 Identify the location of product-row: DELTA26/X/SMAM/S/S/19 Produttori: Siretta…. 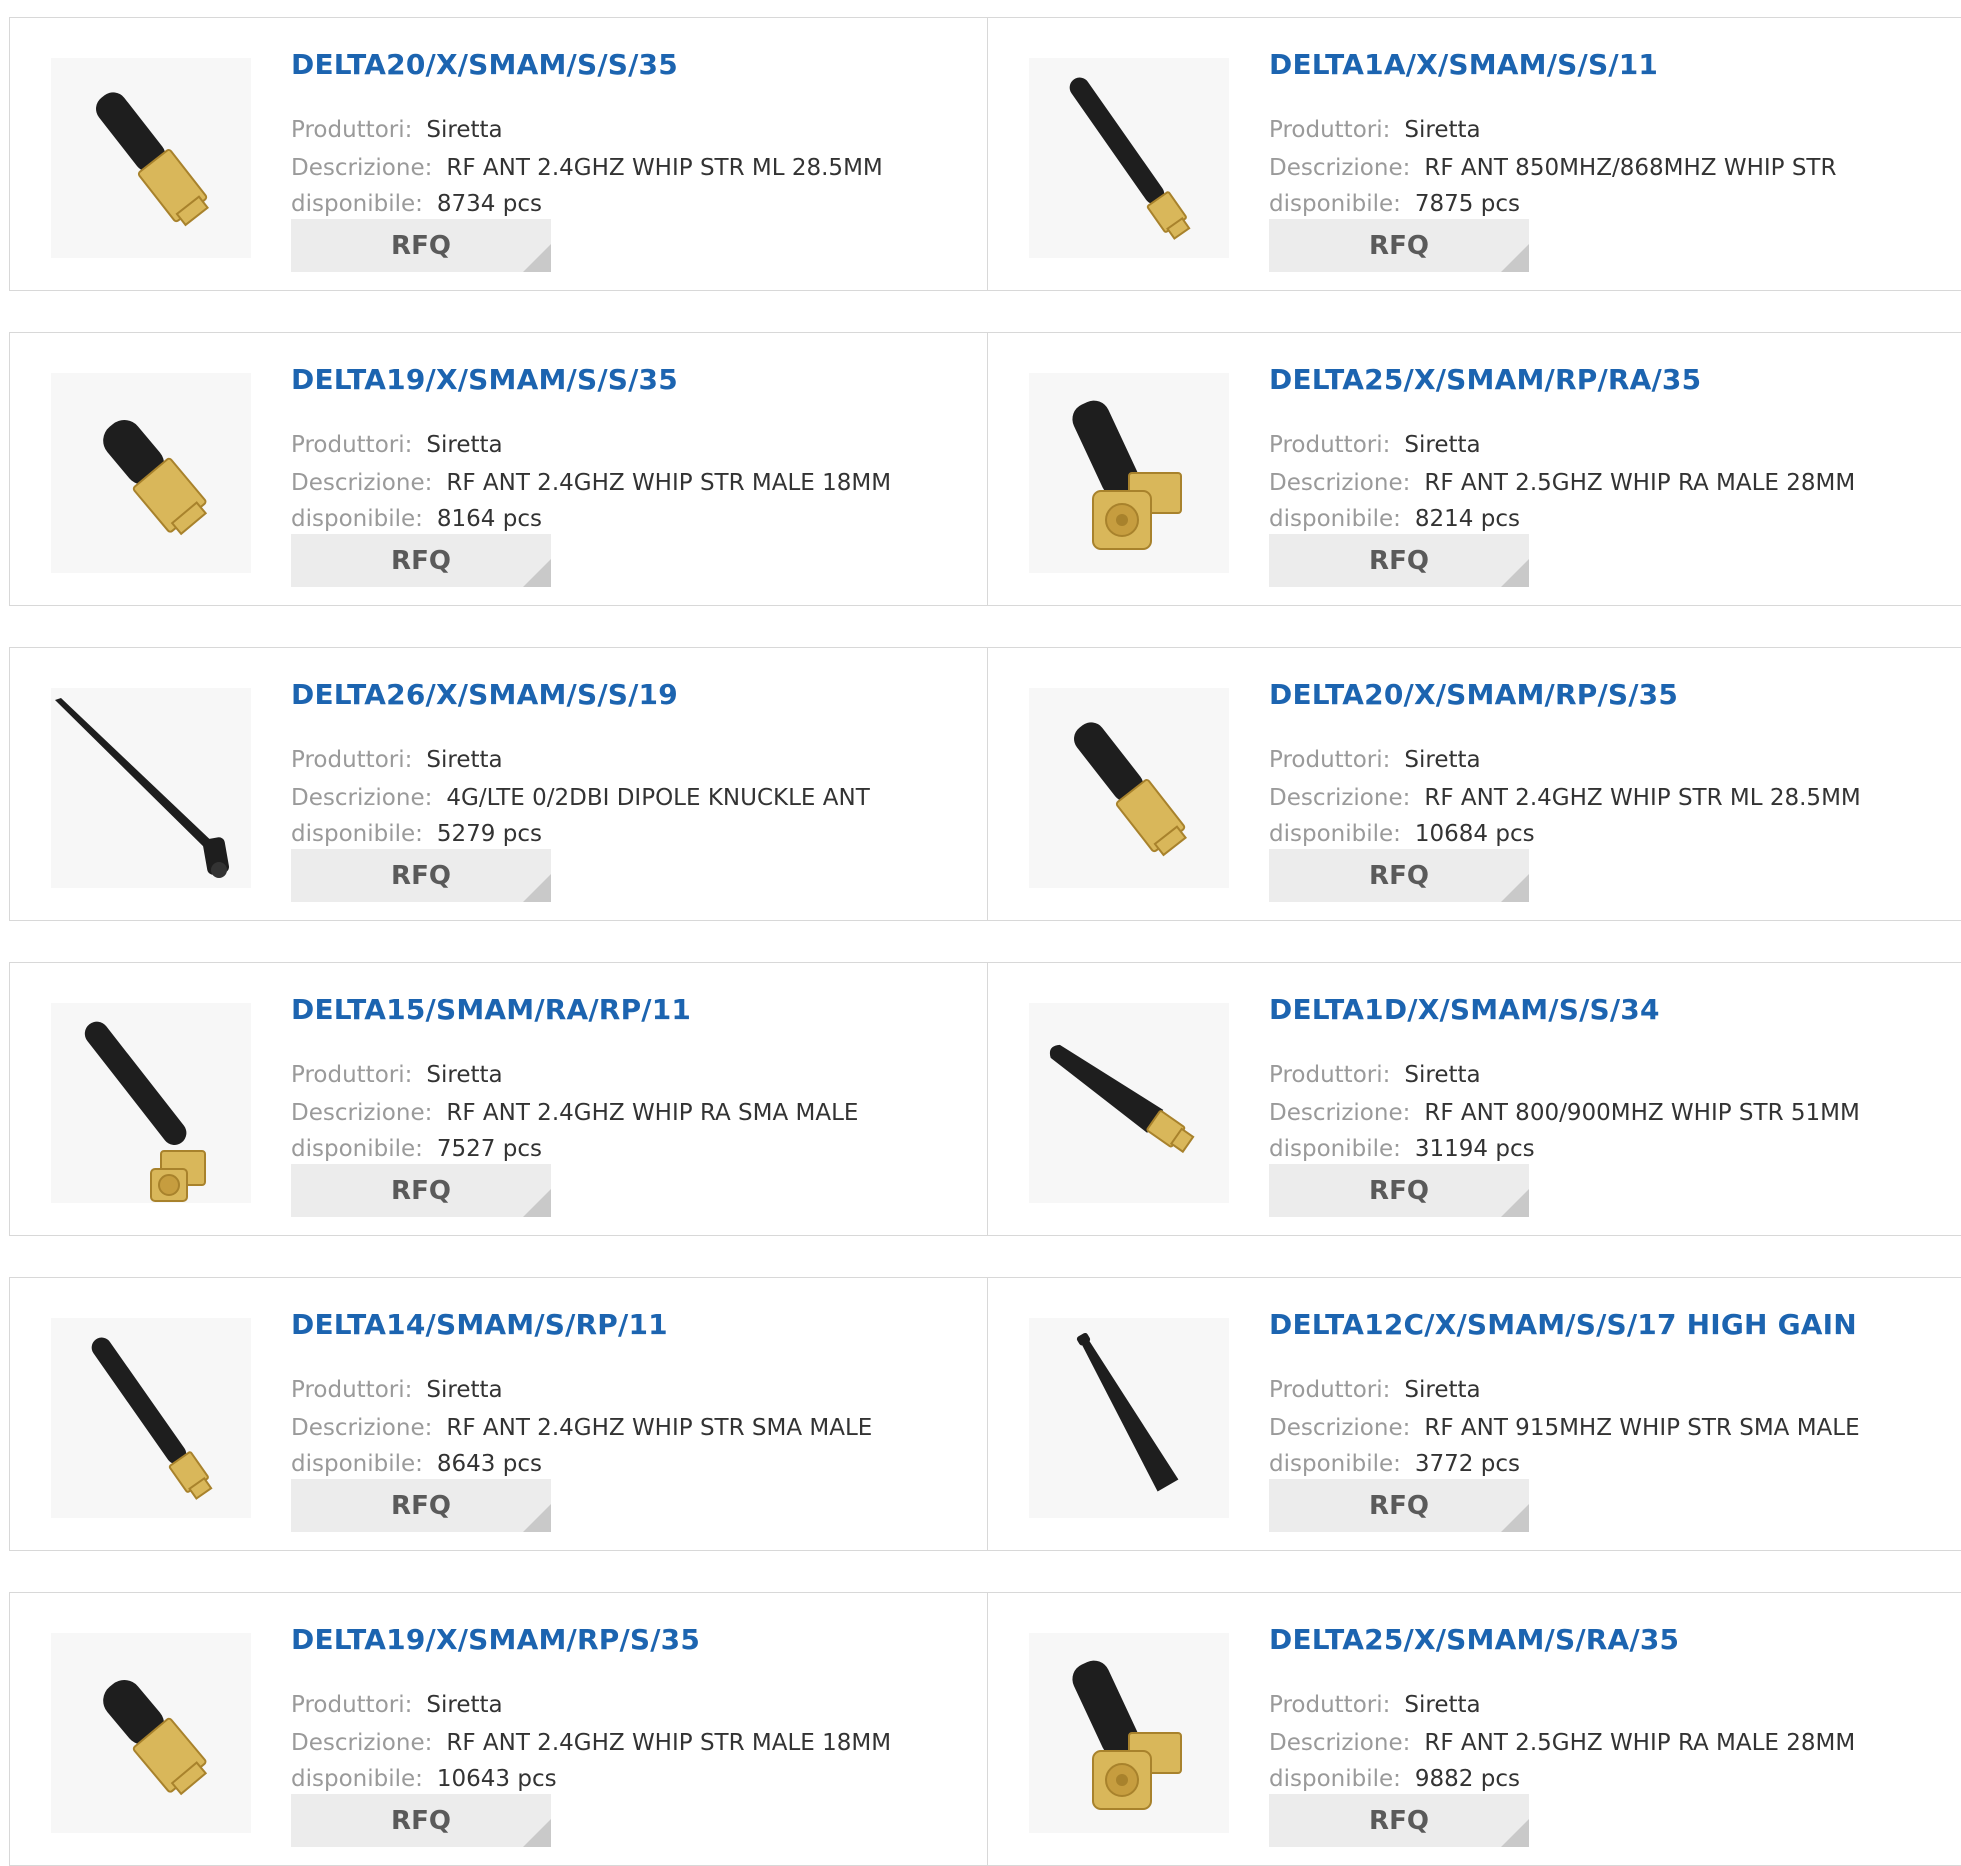
(985, 784).